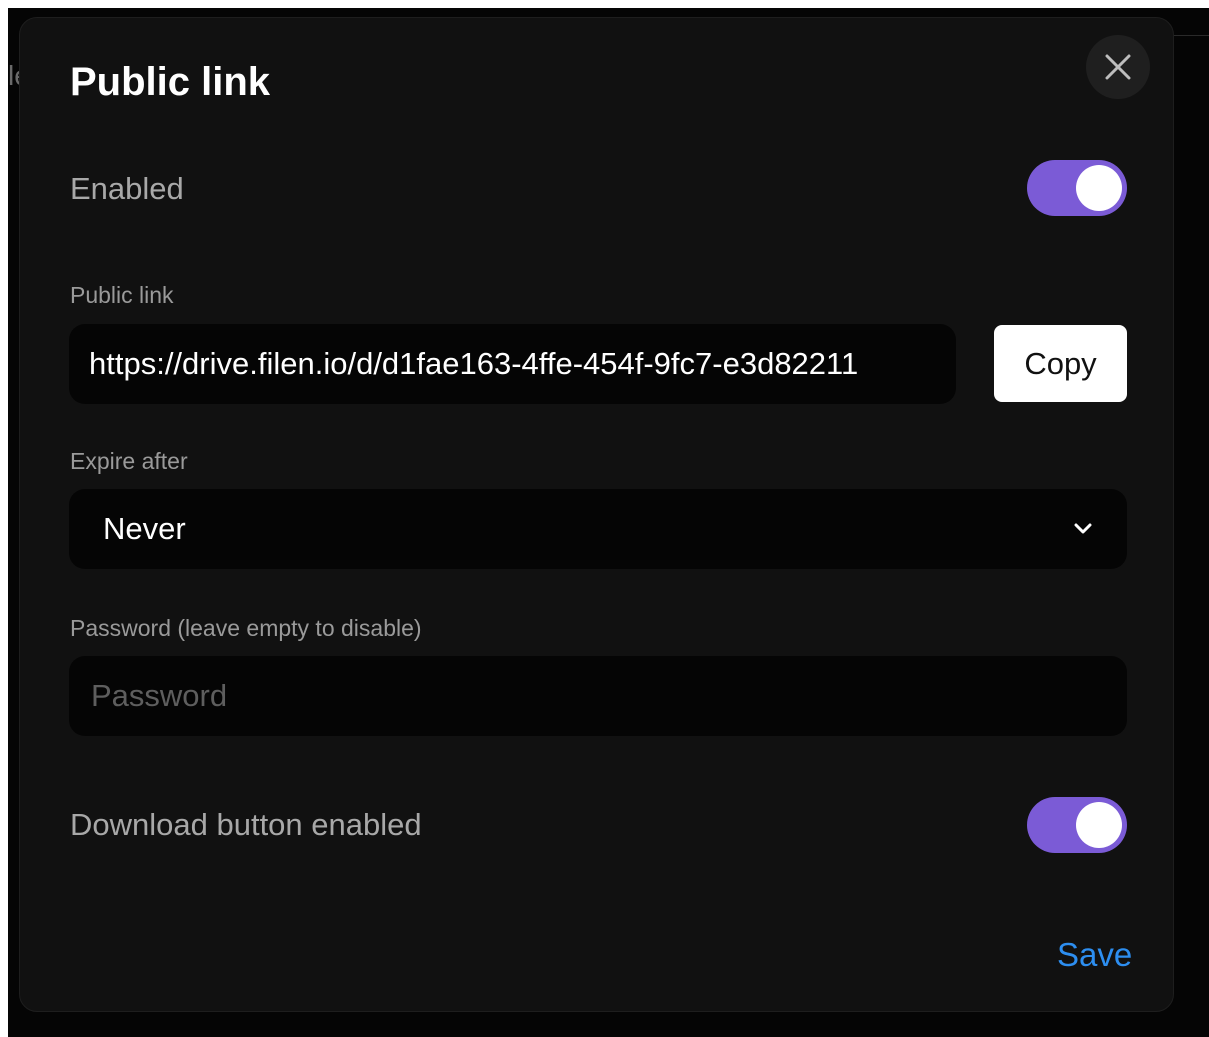  I want to click on download-button-label: Download button enabled, so click(246, 824).